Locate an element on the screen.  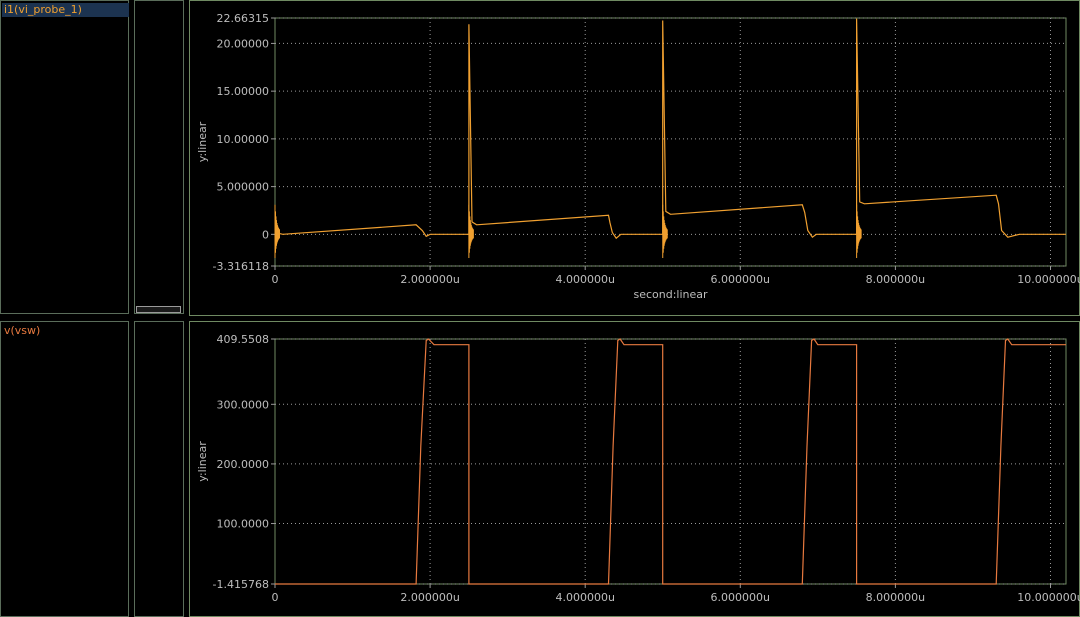
y-tick-label: 409.5508 is located at coordinates (243, 339).